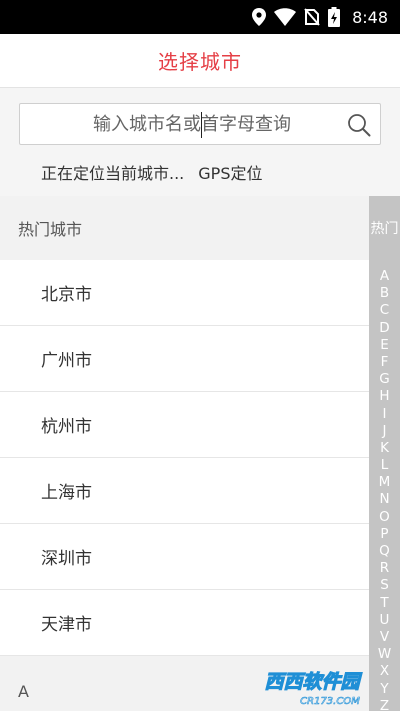 The width and height of the screenshot is (400, 711). I want to click on index-letter-a: A, so click(384, 276).